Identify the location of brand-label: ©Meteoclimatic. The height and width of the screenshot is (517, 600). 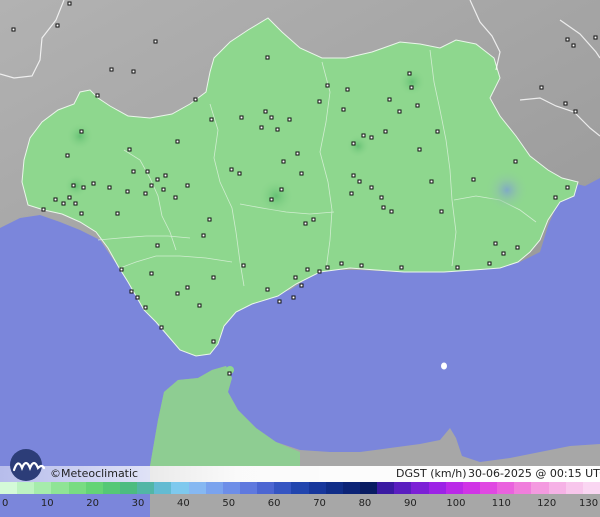
(94, 473).